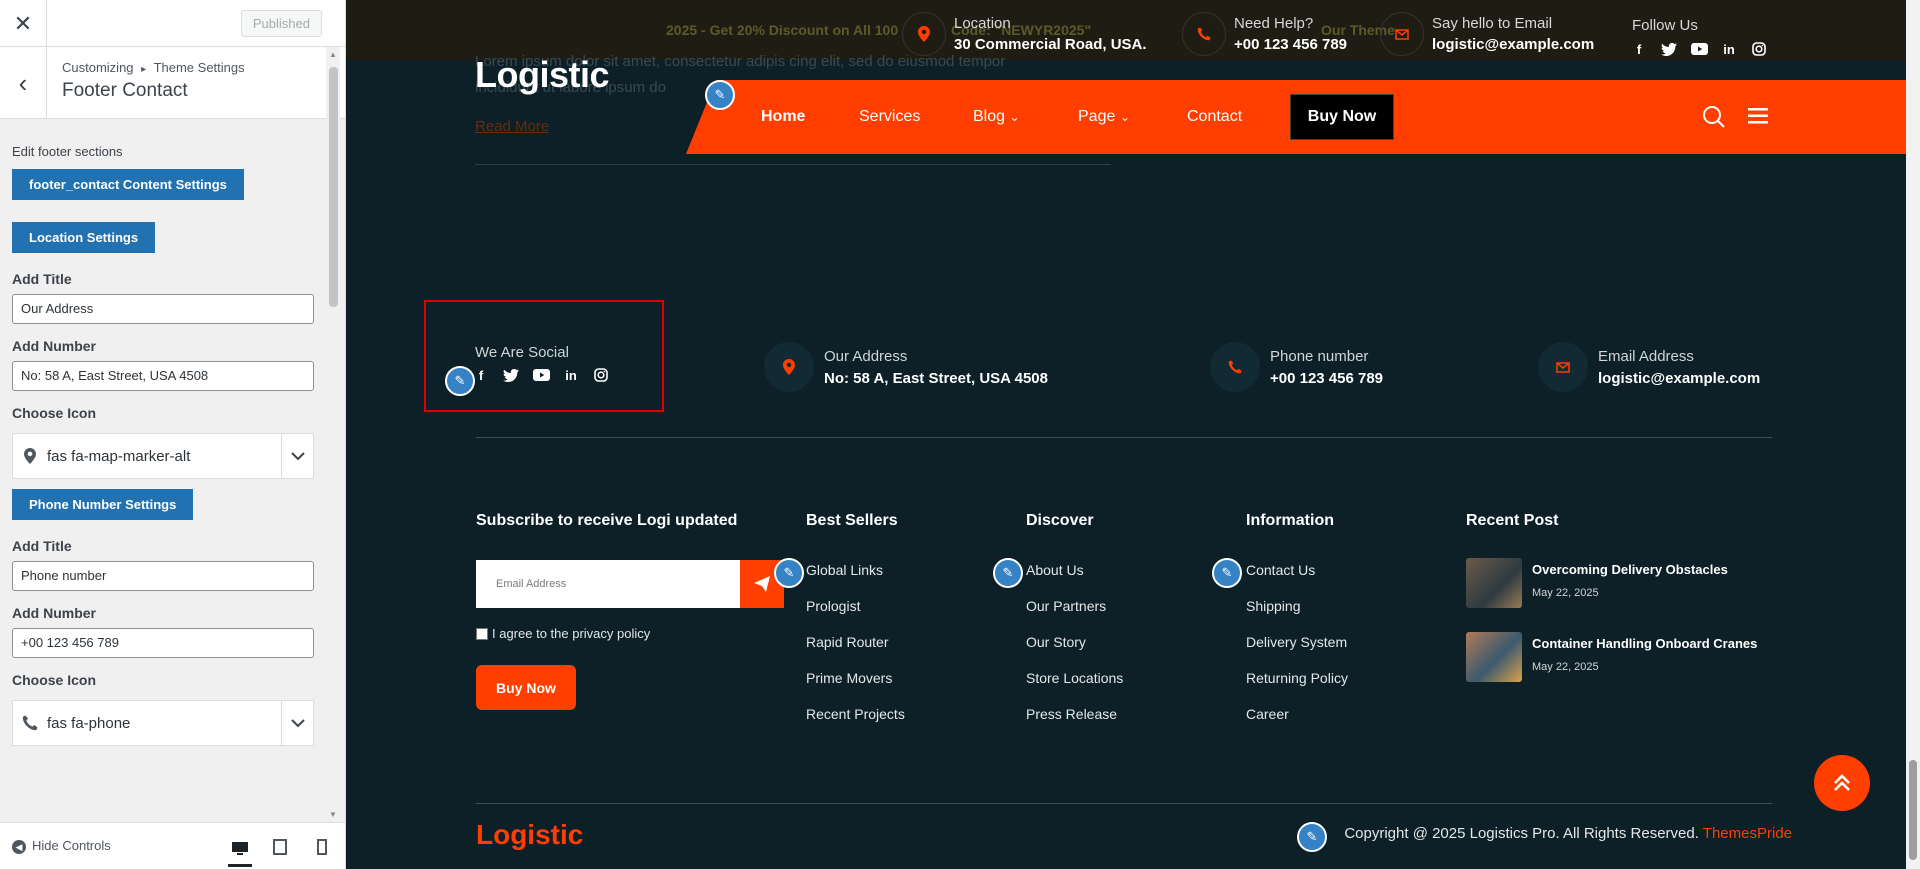 The width and height of the screenshot is (1920, 869). Describe the element at coordinates (1104, 117) in the screenshot. I see `nav-item-page: Page ⌄` at that location.